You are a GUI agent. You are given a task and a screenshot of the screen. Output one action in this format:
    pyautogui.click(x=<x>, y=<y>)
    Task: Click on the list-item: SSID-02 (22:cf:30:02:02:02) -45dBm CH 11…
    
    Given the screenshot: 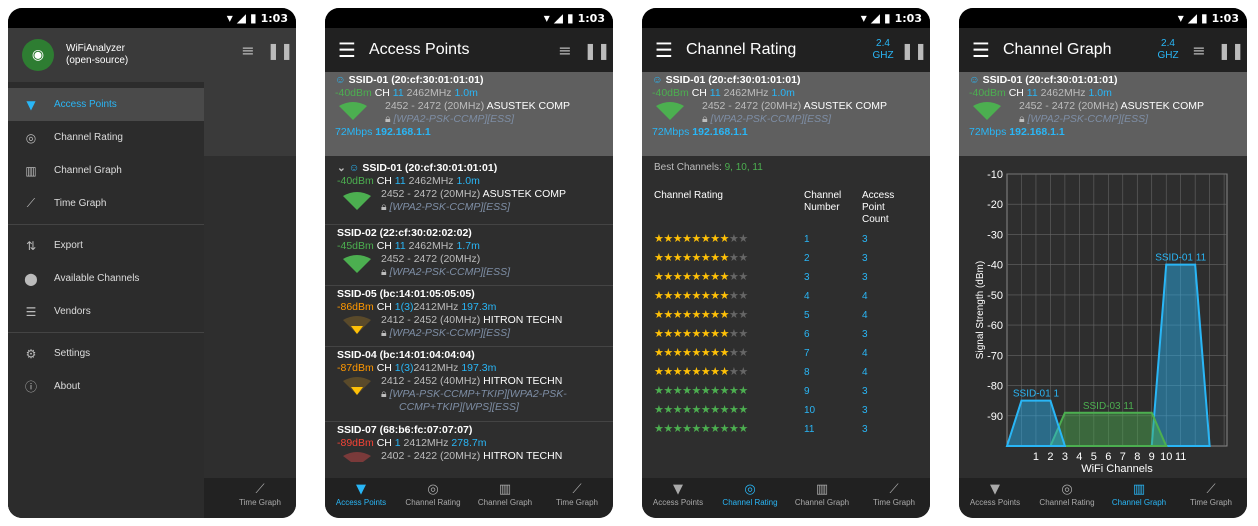 What is the action you would take?
    pyautogui.click(x=469, y=255)
    